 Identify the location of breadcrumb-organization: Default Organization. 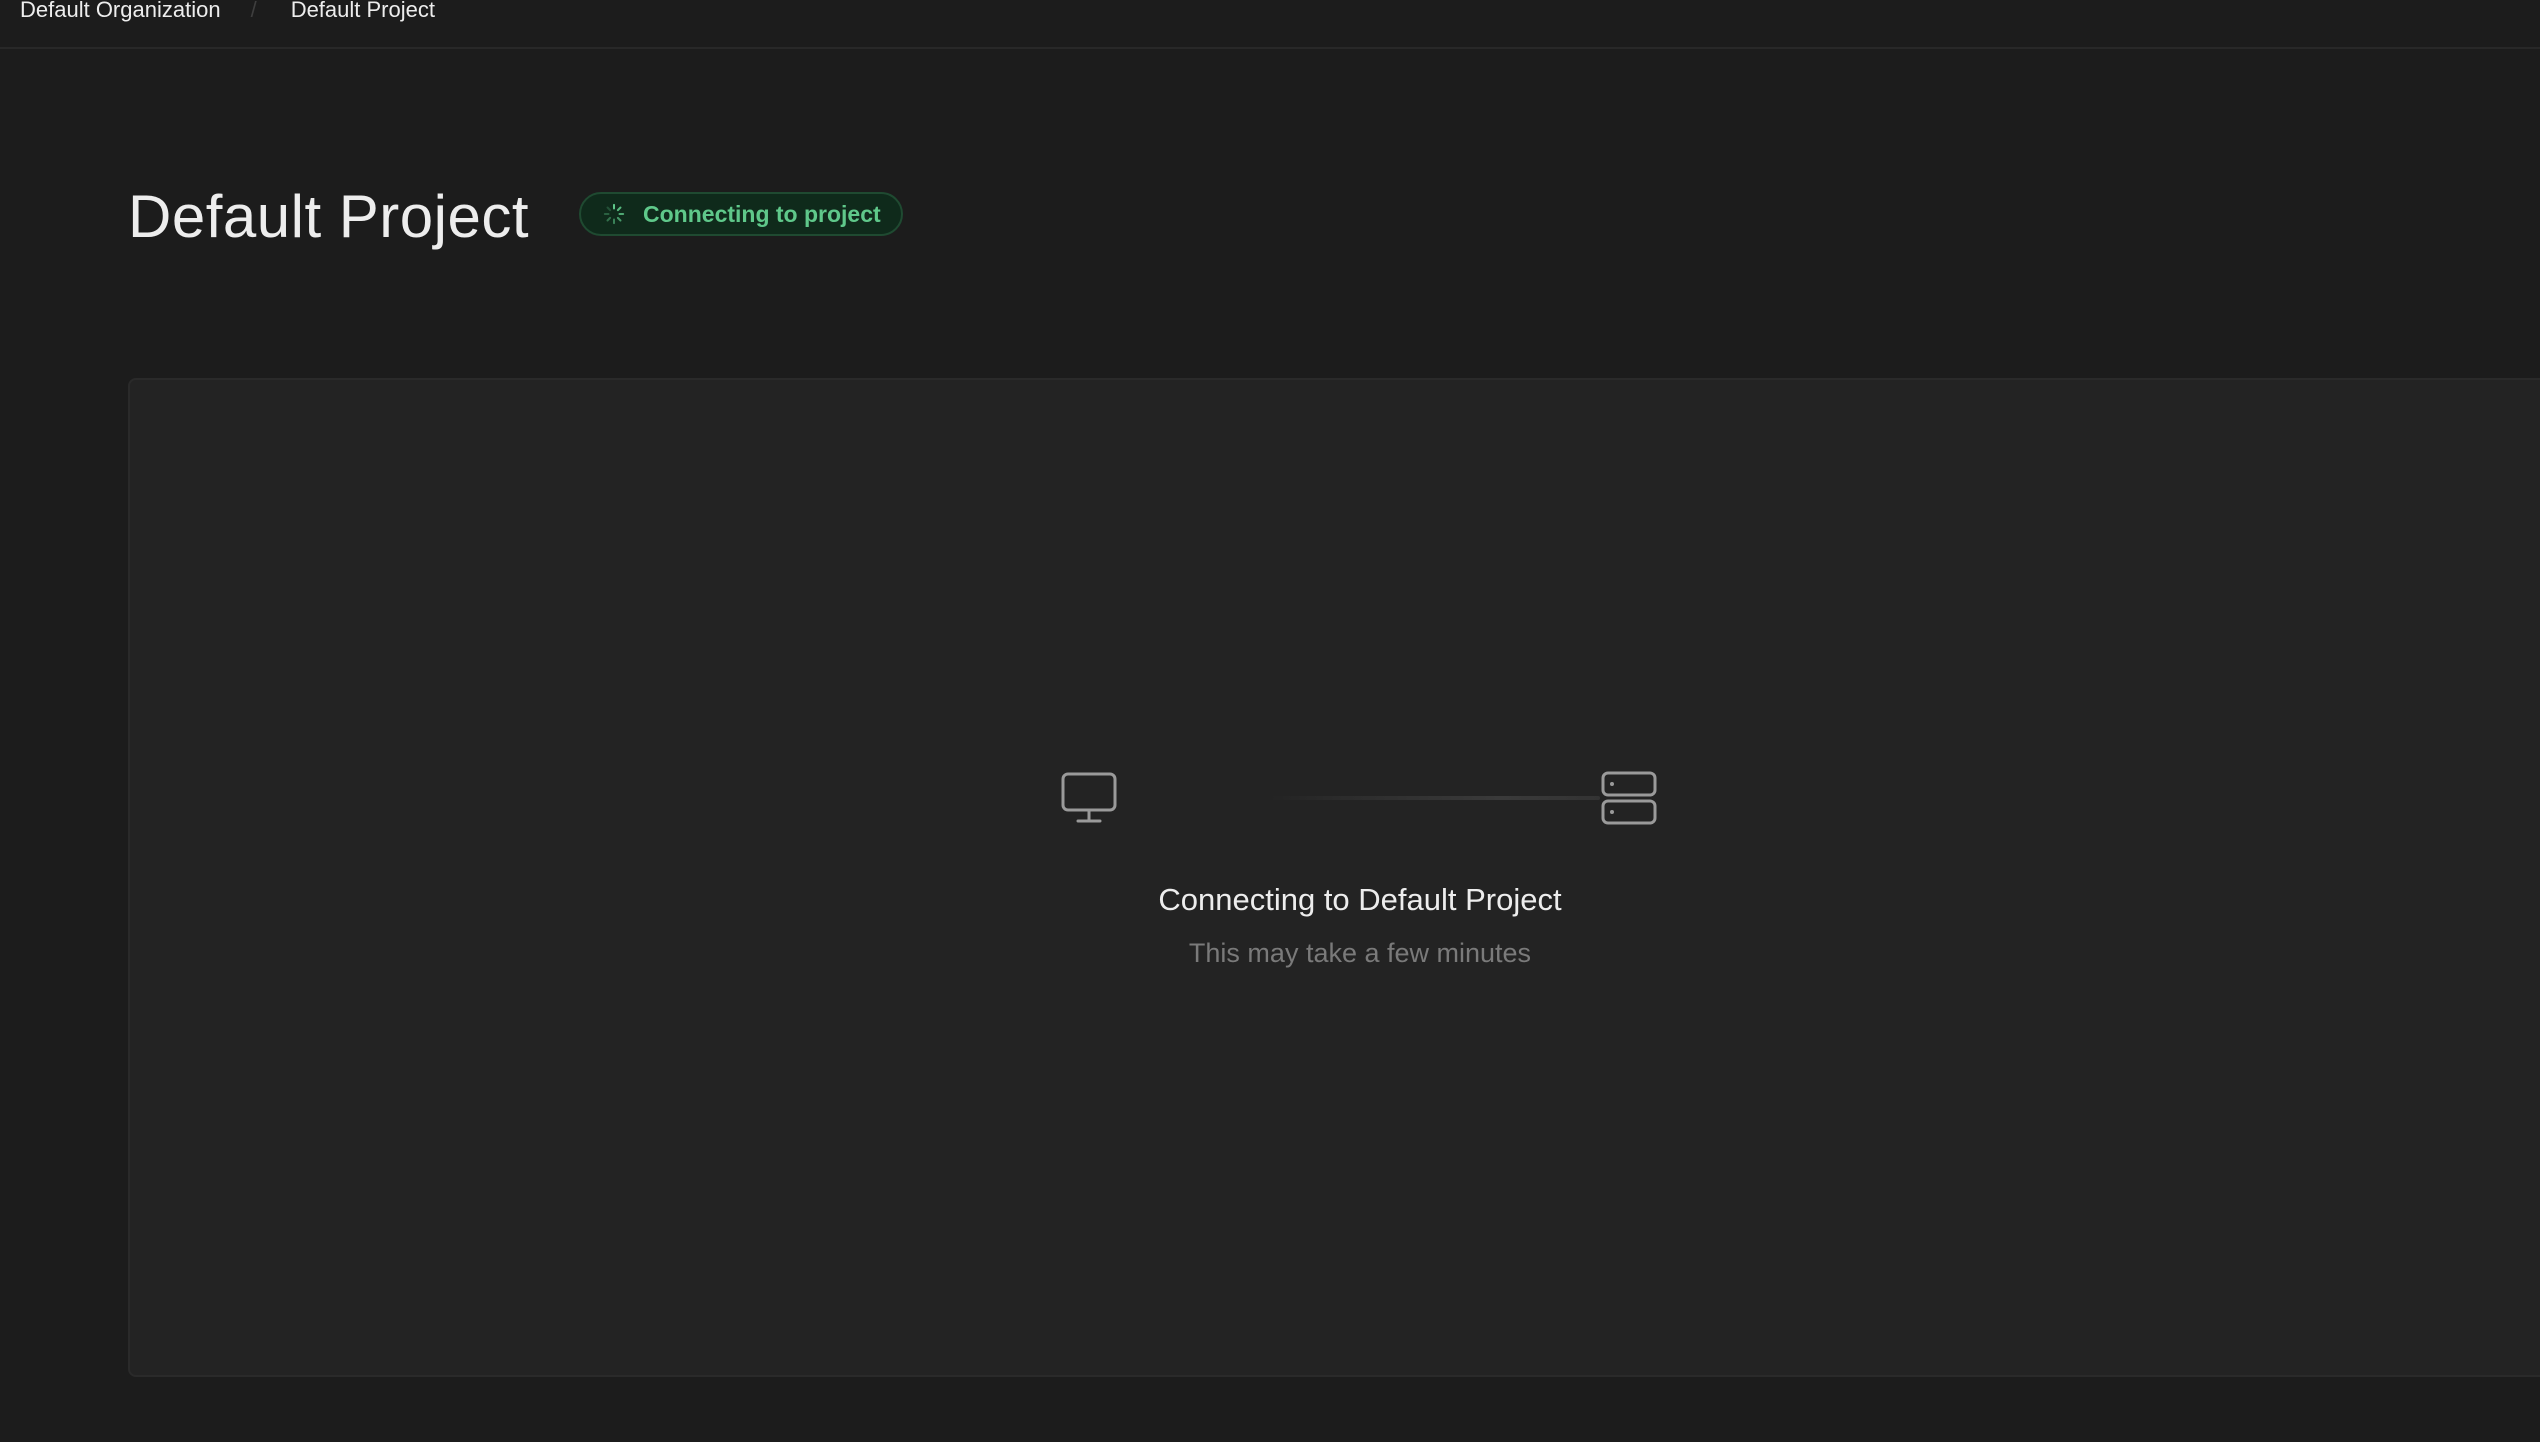
(120, 11).